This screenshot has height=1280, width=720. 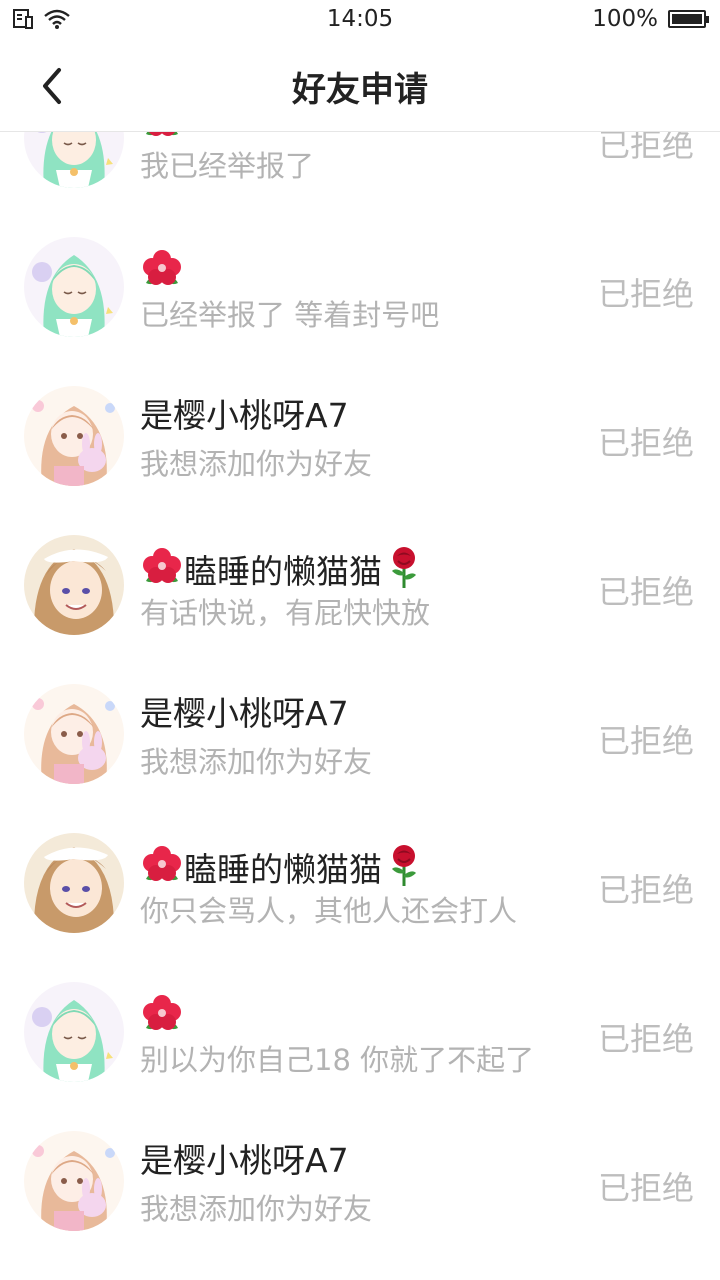 What do you see at coordinates (337, 1060) in the screenshot?
I see `request-message: 别以为你自己18 你就了不起了` at bounding box center [337, 1060].